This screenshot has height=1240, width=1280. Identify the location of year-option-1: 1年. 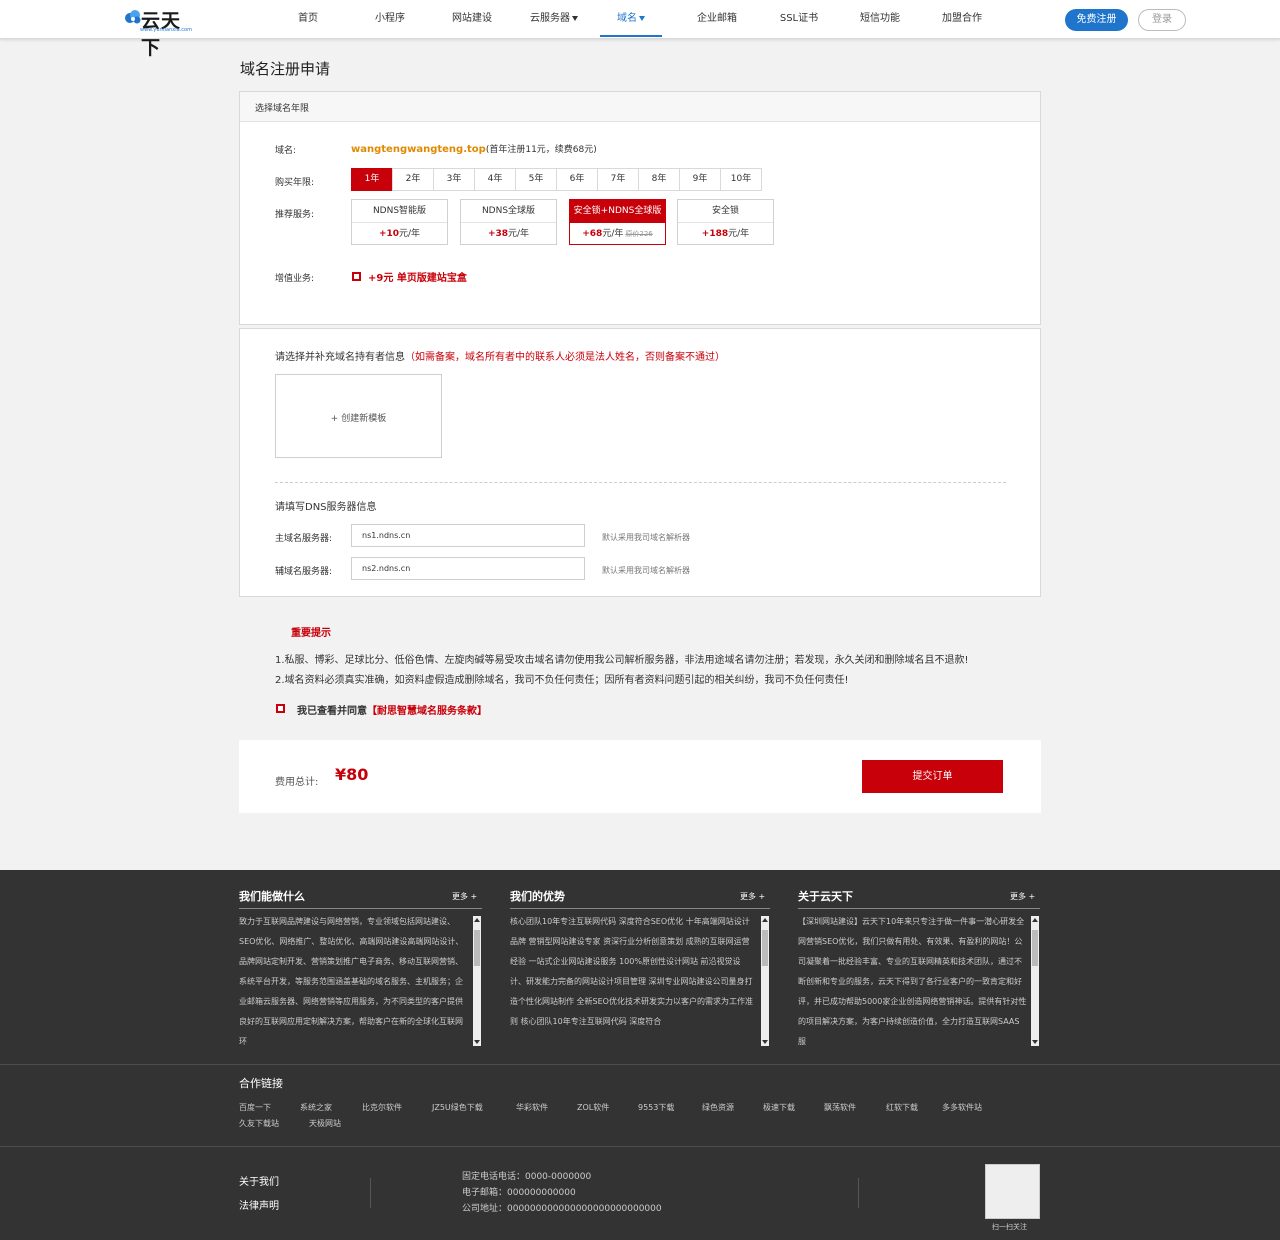
(372, 179).